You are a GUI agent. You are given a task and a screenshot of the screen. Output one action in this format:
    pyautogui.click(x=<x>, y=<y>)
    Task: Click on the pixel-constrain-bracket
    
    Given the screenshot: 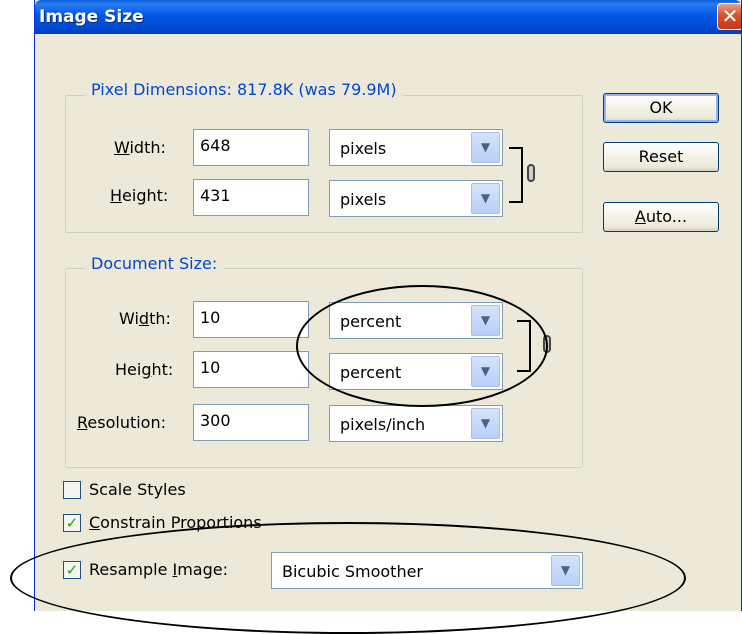 What is the action you would take?
    pyautogui.click(x=516, y=175)
    